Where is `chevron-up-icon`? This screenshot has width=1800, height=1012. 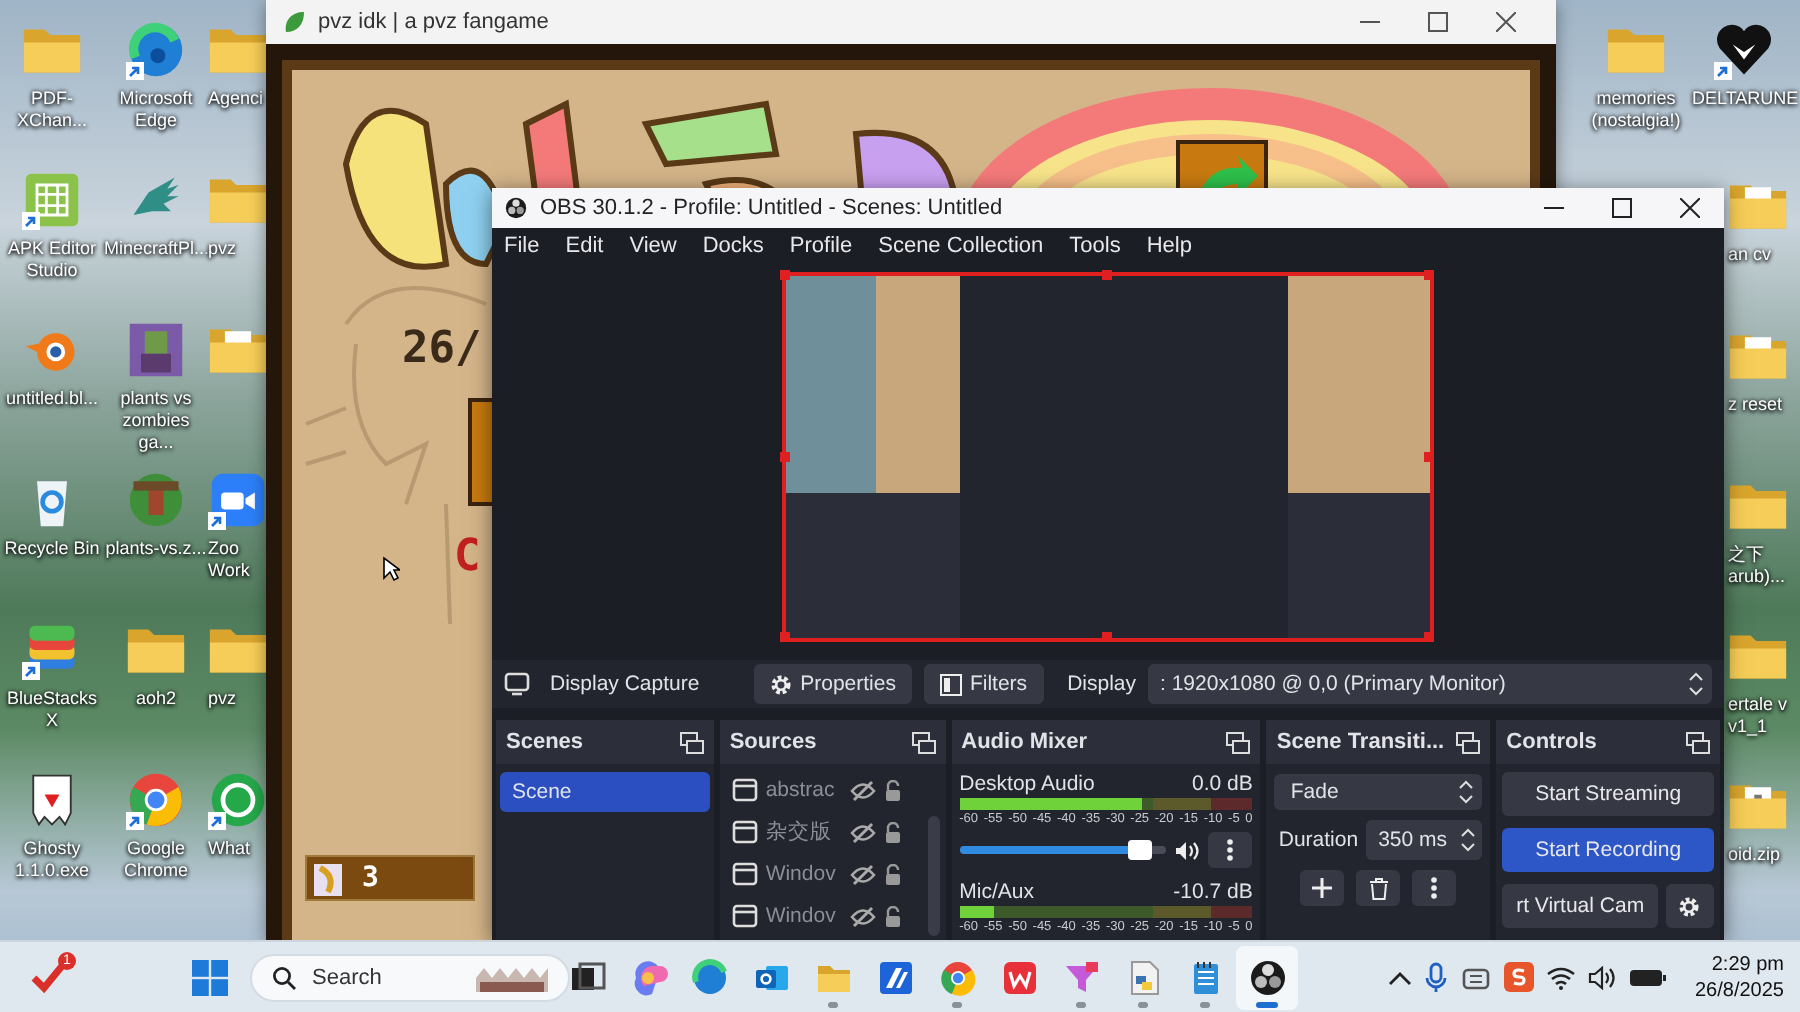
chevron-up-icon is located at coordinates (1399, 977).